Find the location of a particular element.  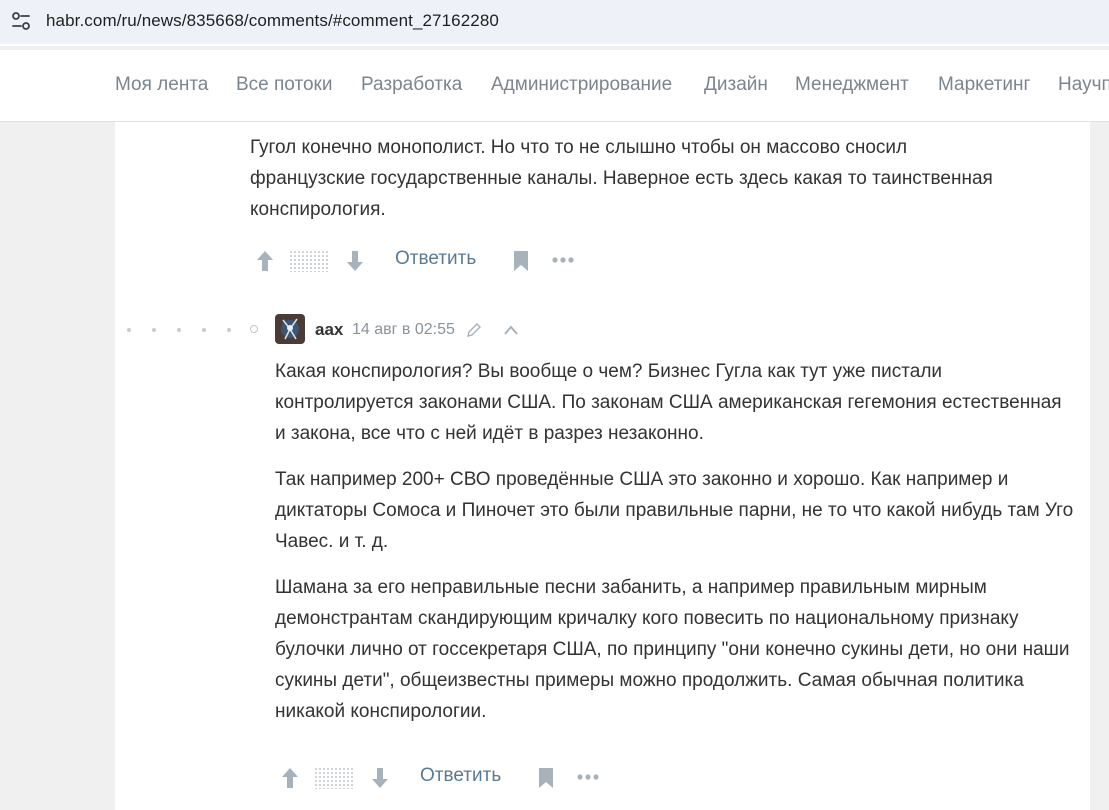

nav-item-administration: Администрирование is located at coordinates (581, 85).